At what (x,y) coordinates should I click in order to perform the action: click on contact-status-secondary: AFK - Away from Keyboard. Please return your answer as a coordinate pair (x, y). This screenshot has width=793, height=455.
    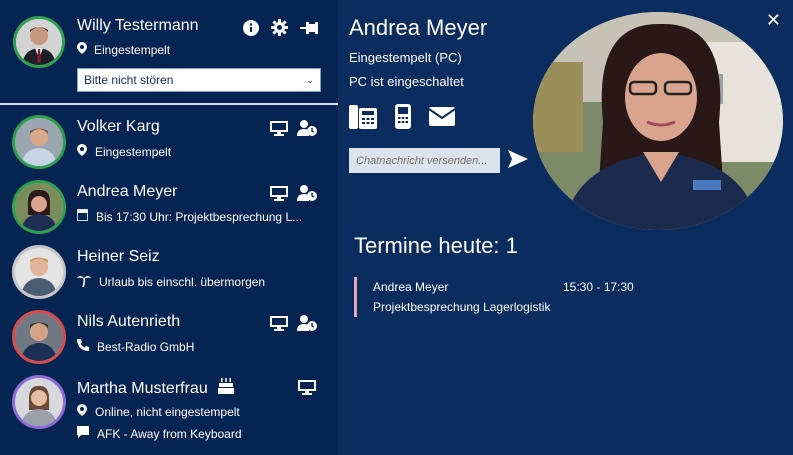
    Looking at the image, I should click on (159, 433).